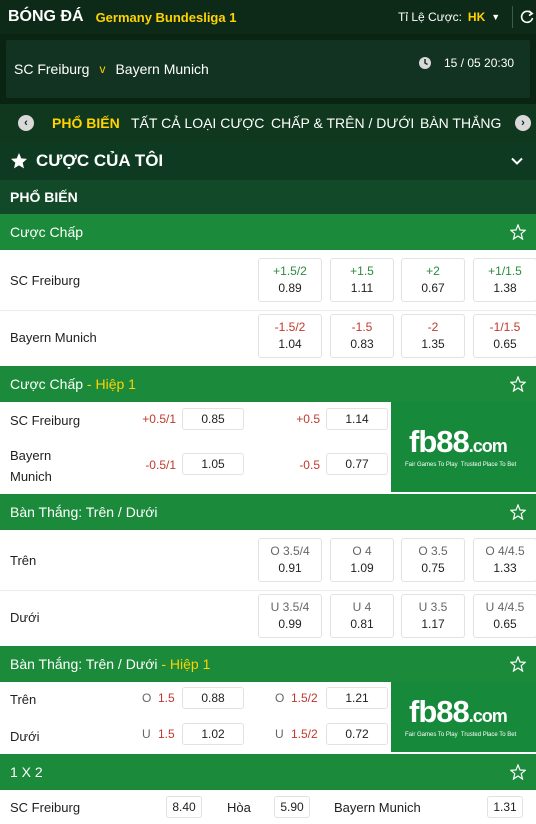 This screenshot has height=824, width=536. Describe the element at coordinates (433, 560) in the screenshot. I see `odds-button: O 3.5 0.75` at that location.